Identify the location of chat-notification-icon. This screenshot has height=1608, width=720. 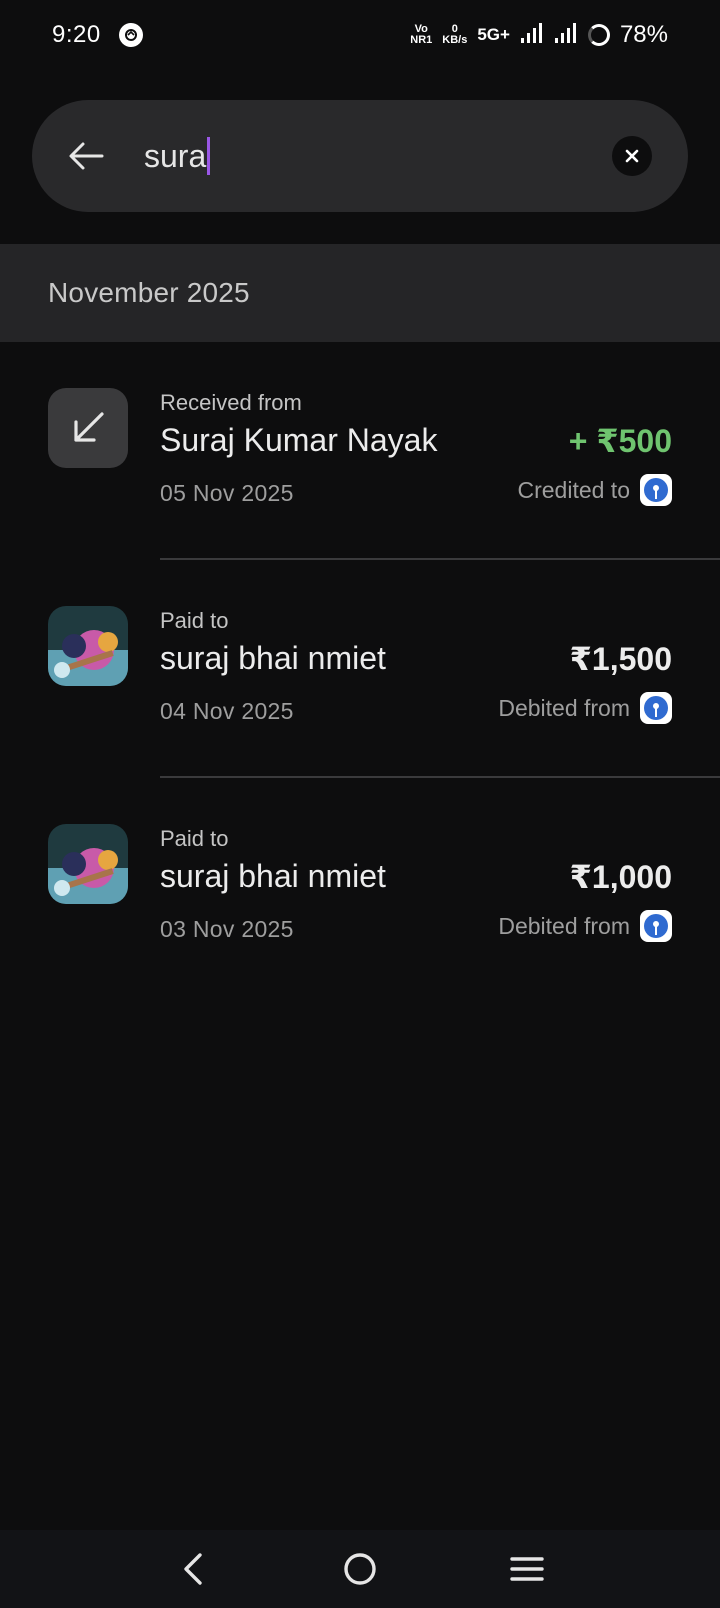
(130, 35).